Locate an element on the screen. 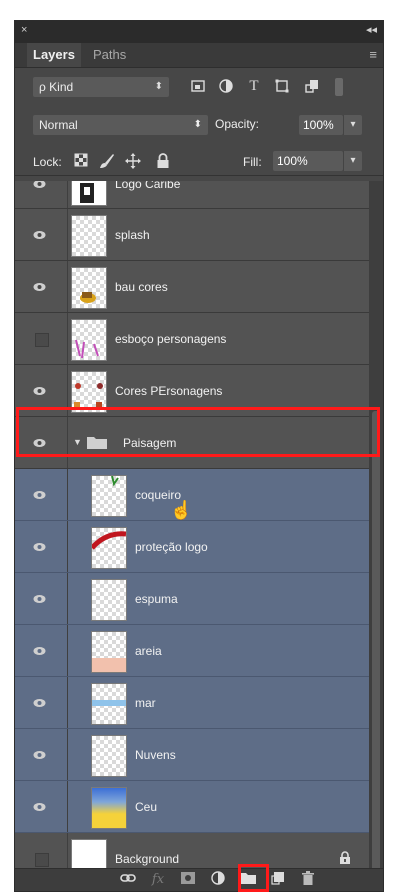  fill-input: 100% is located at coordinates (308, 161).